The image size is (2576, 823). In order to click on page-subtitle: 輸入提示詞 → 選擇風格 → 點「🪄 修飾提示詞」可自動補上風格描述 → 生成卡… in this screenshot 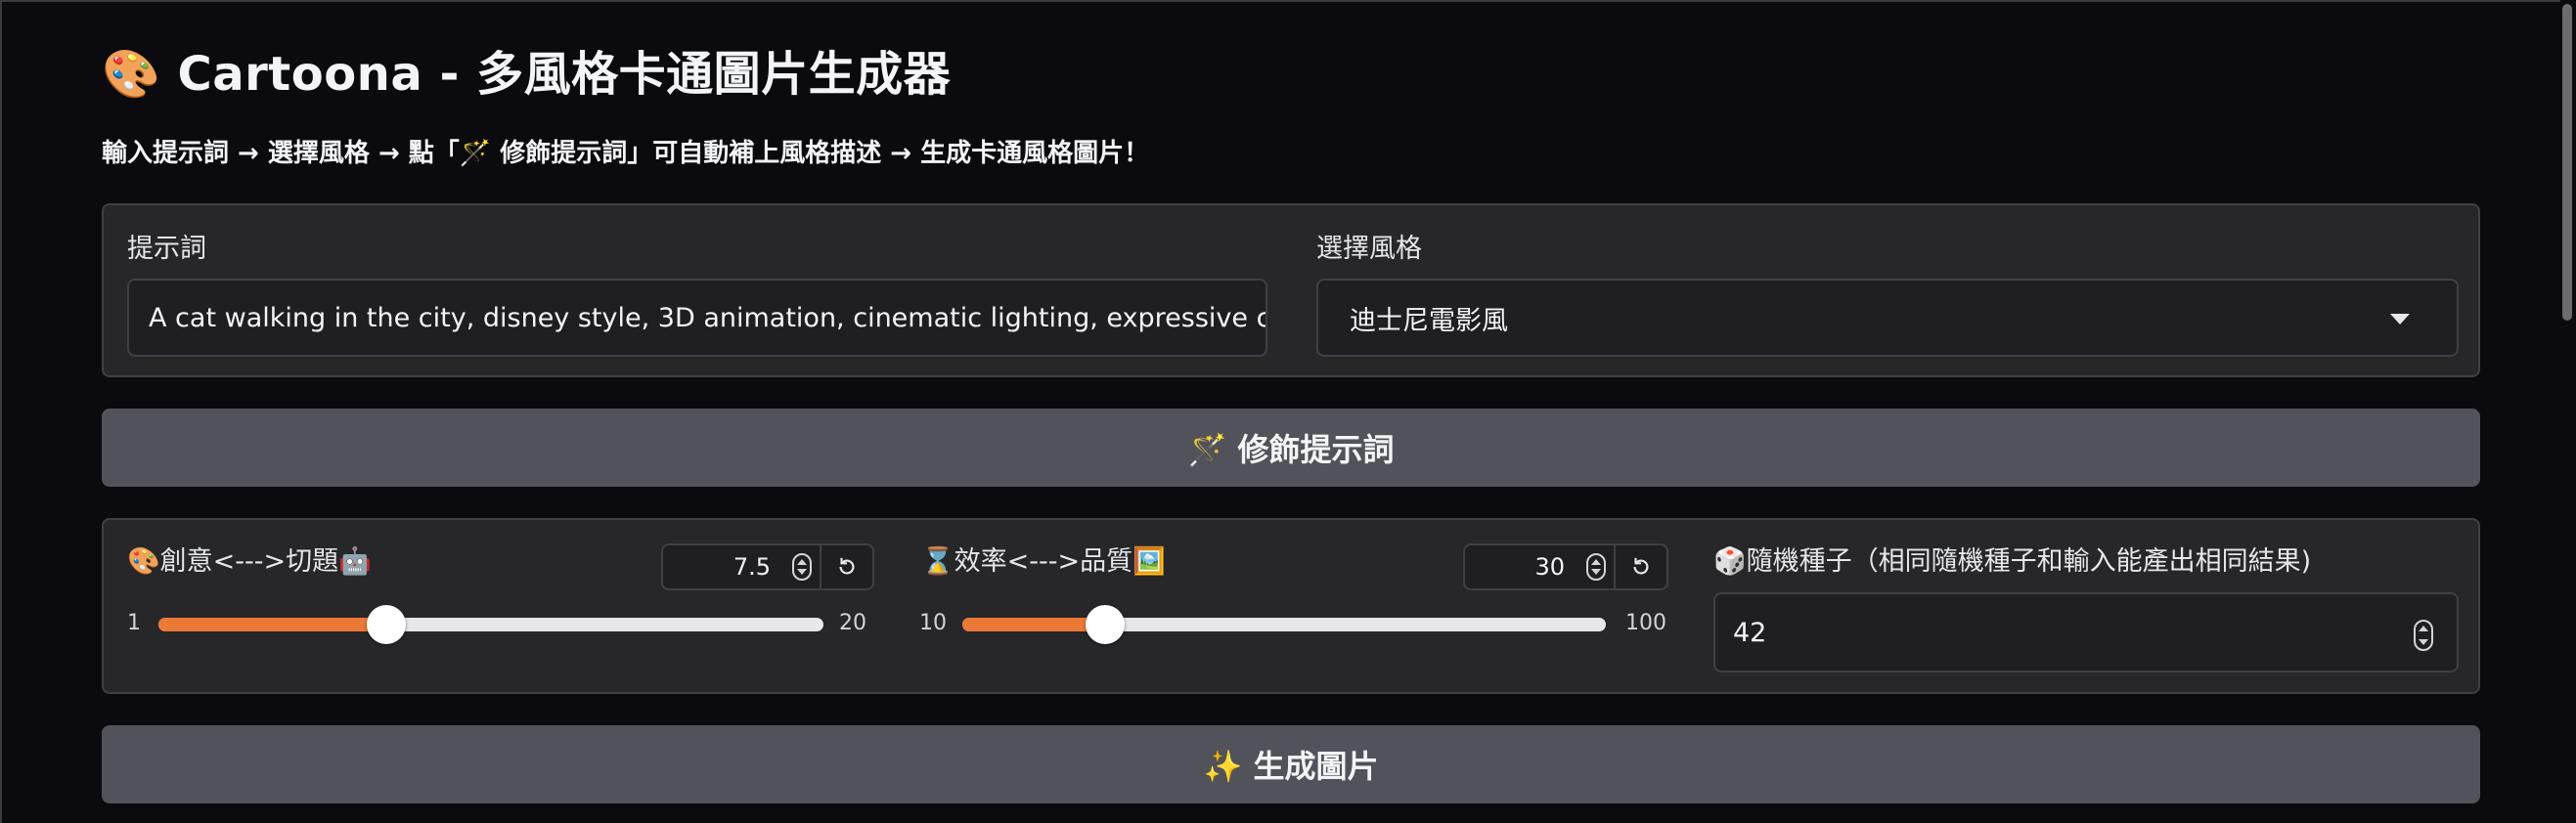, I will do `click(626, 153)`.